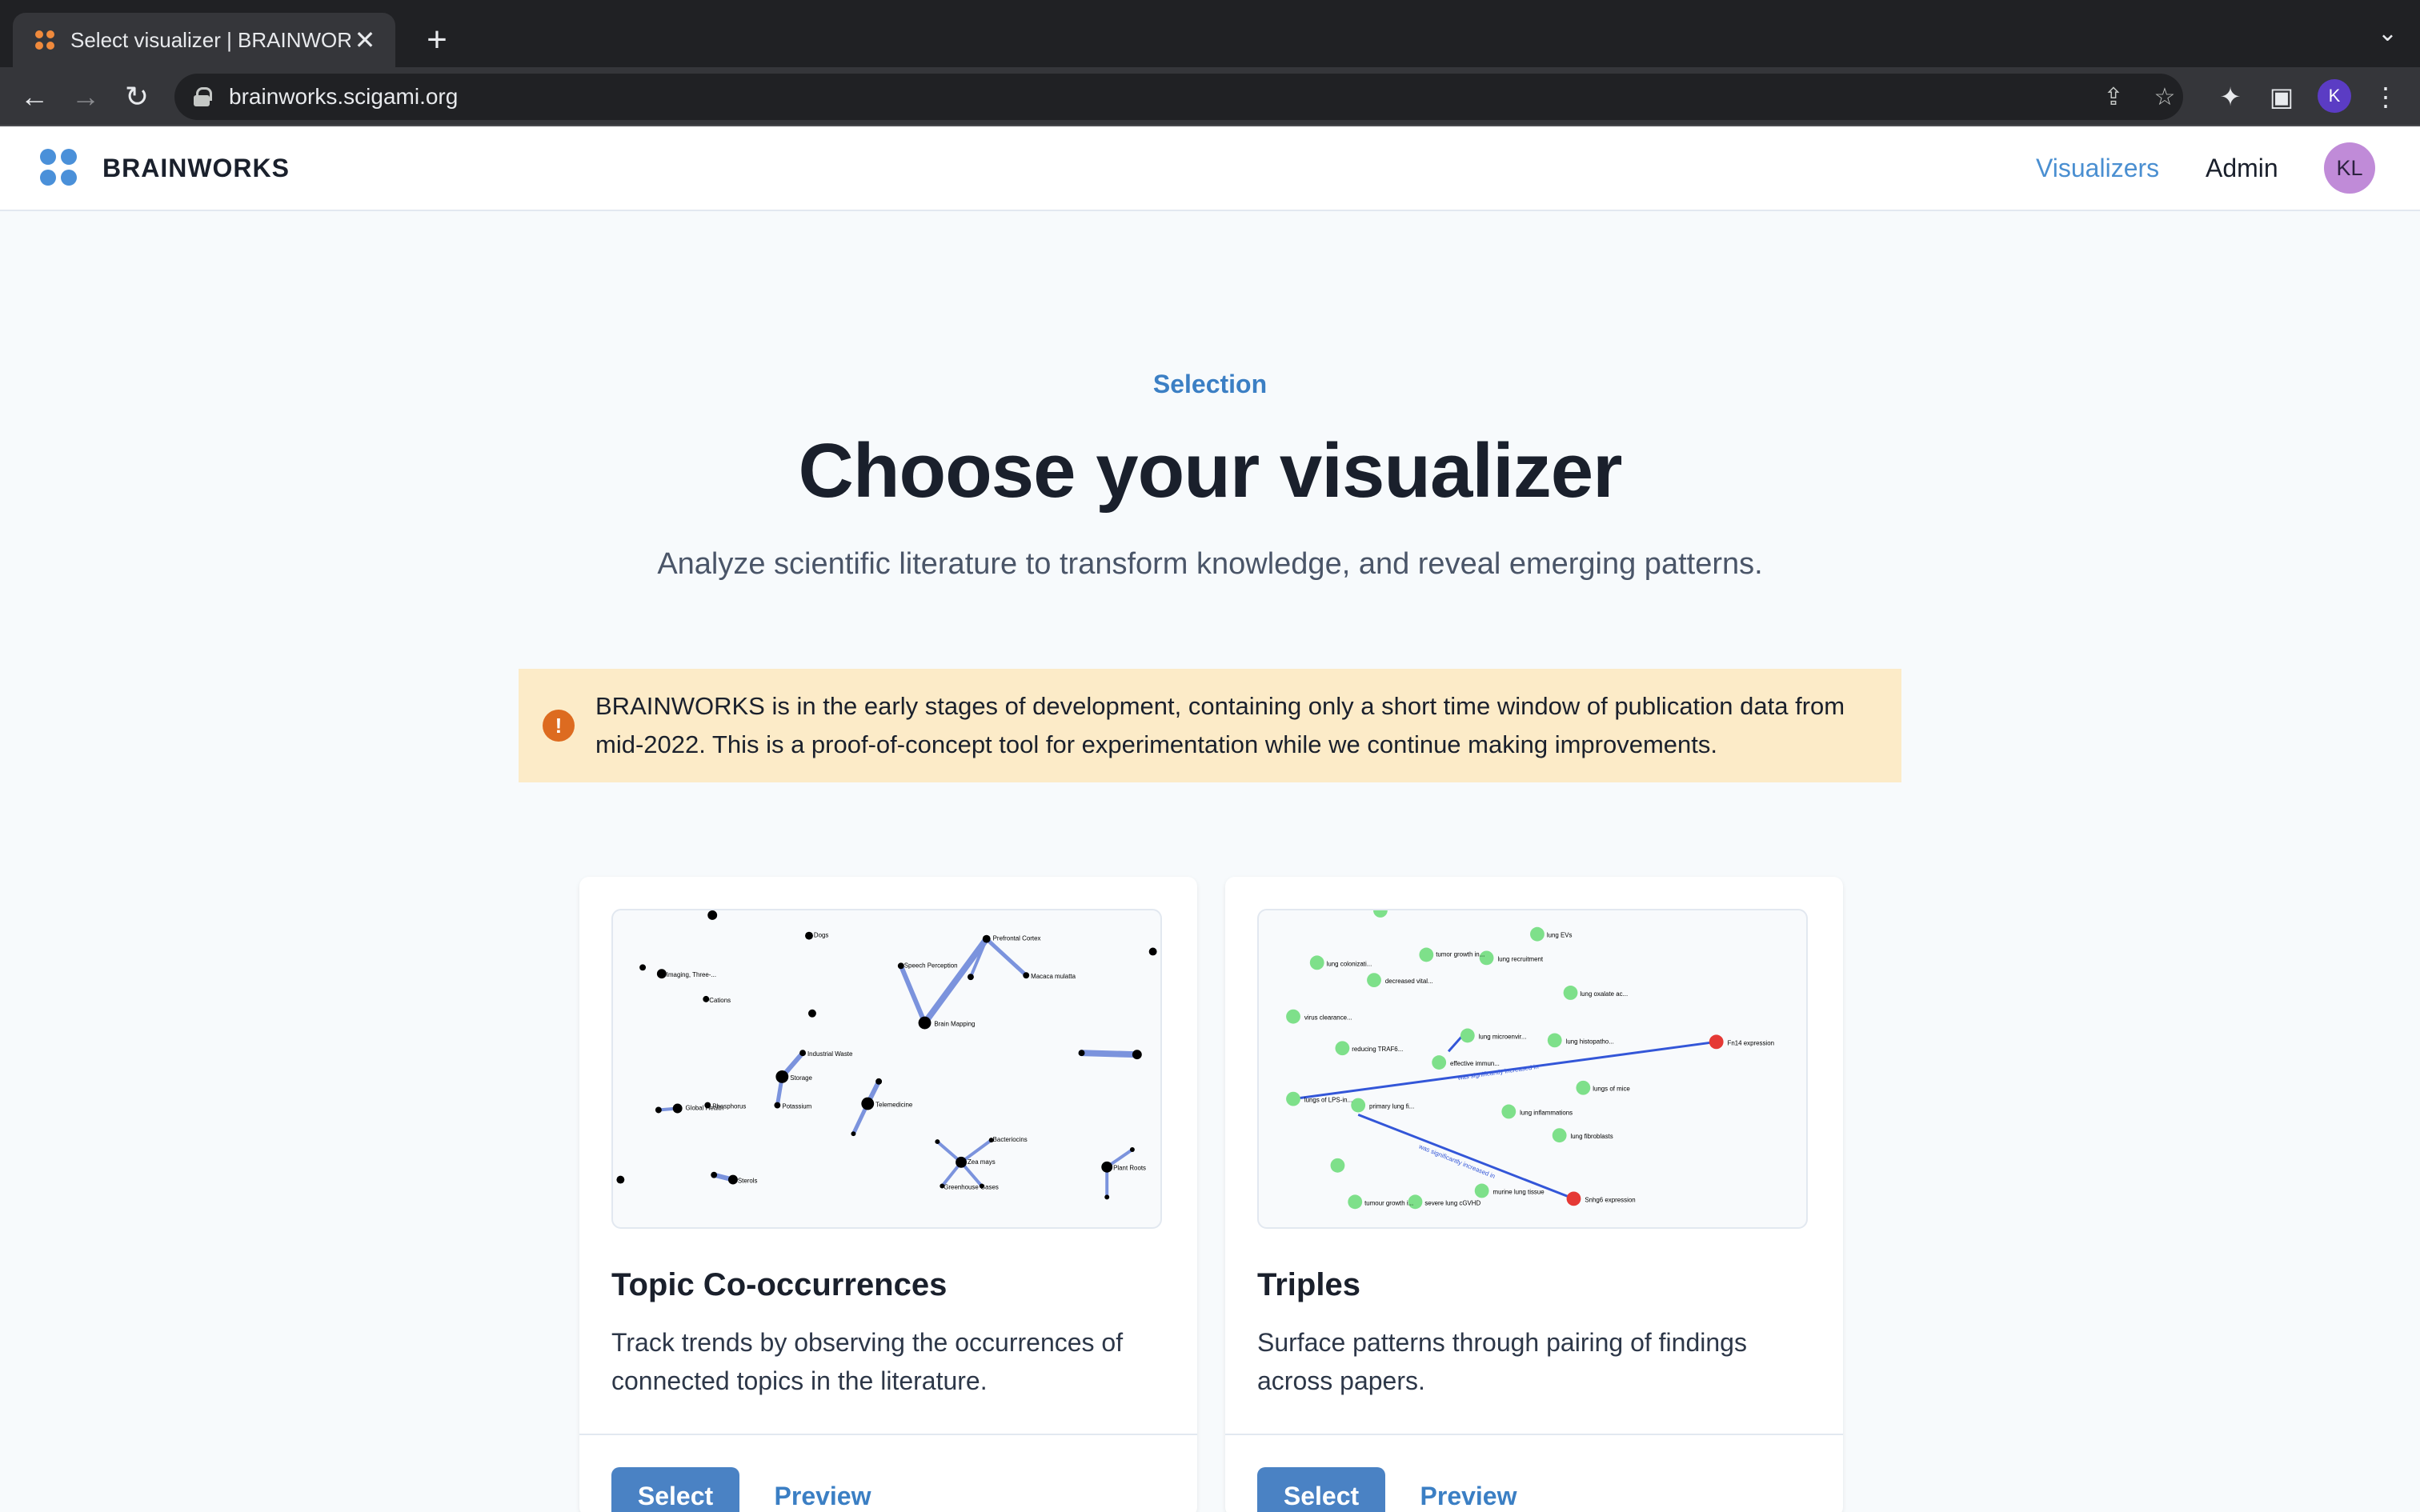 The width and height of the screenshot is (2420, 1512). What do you see at coordinates (2242, 168) in the screenshot?
I see `nav-admin-link: Admin` at bounding box center [2242, 168].